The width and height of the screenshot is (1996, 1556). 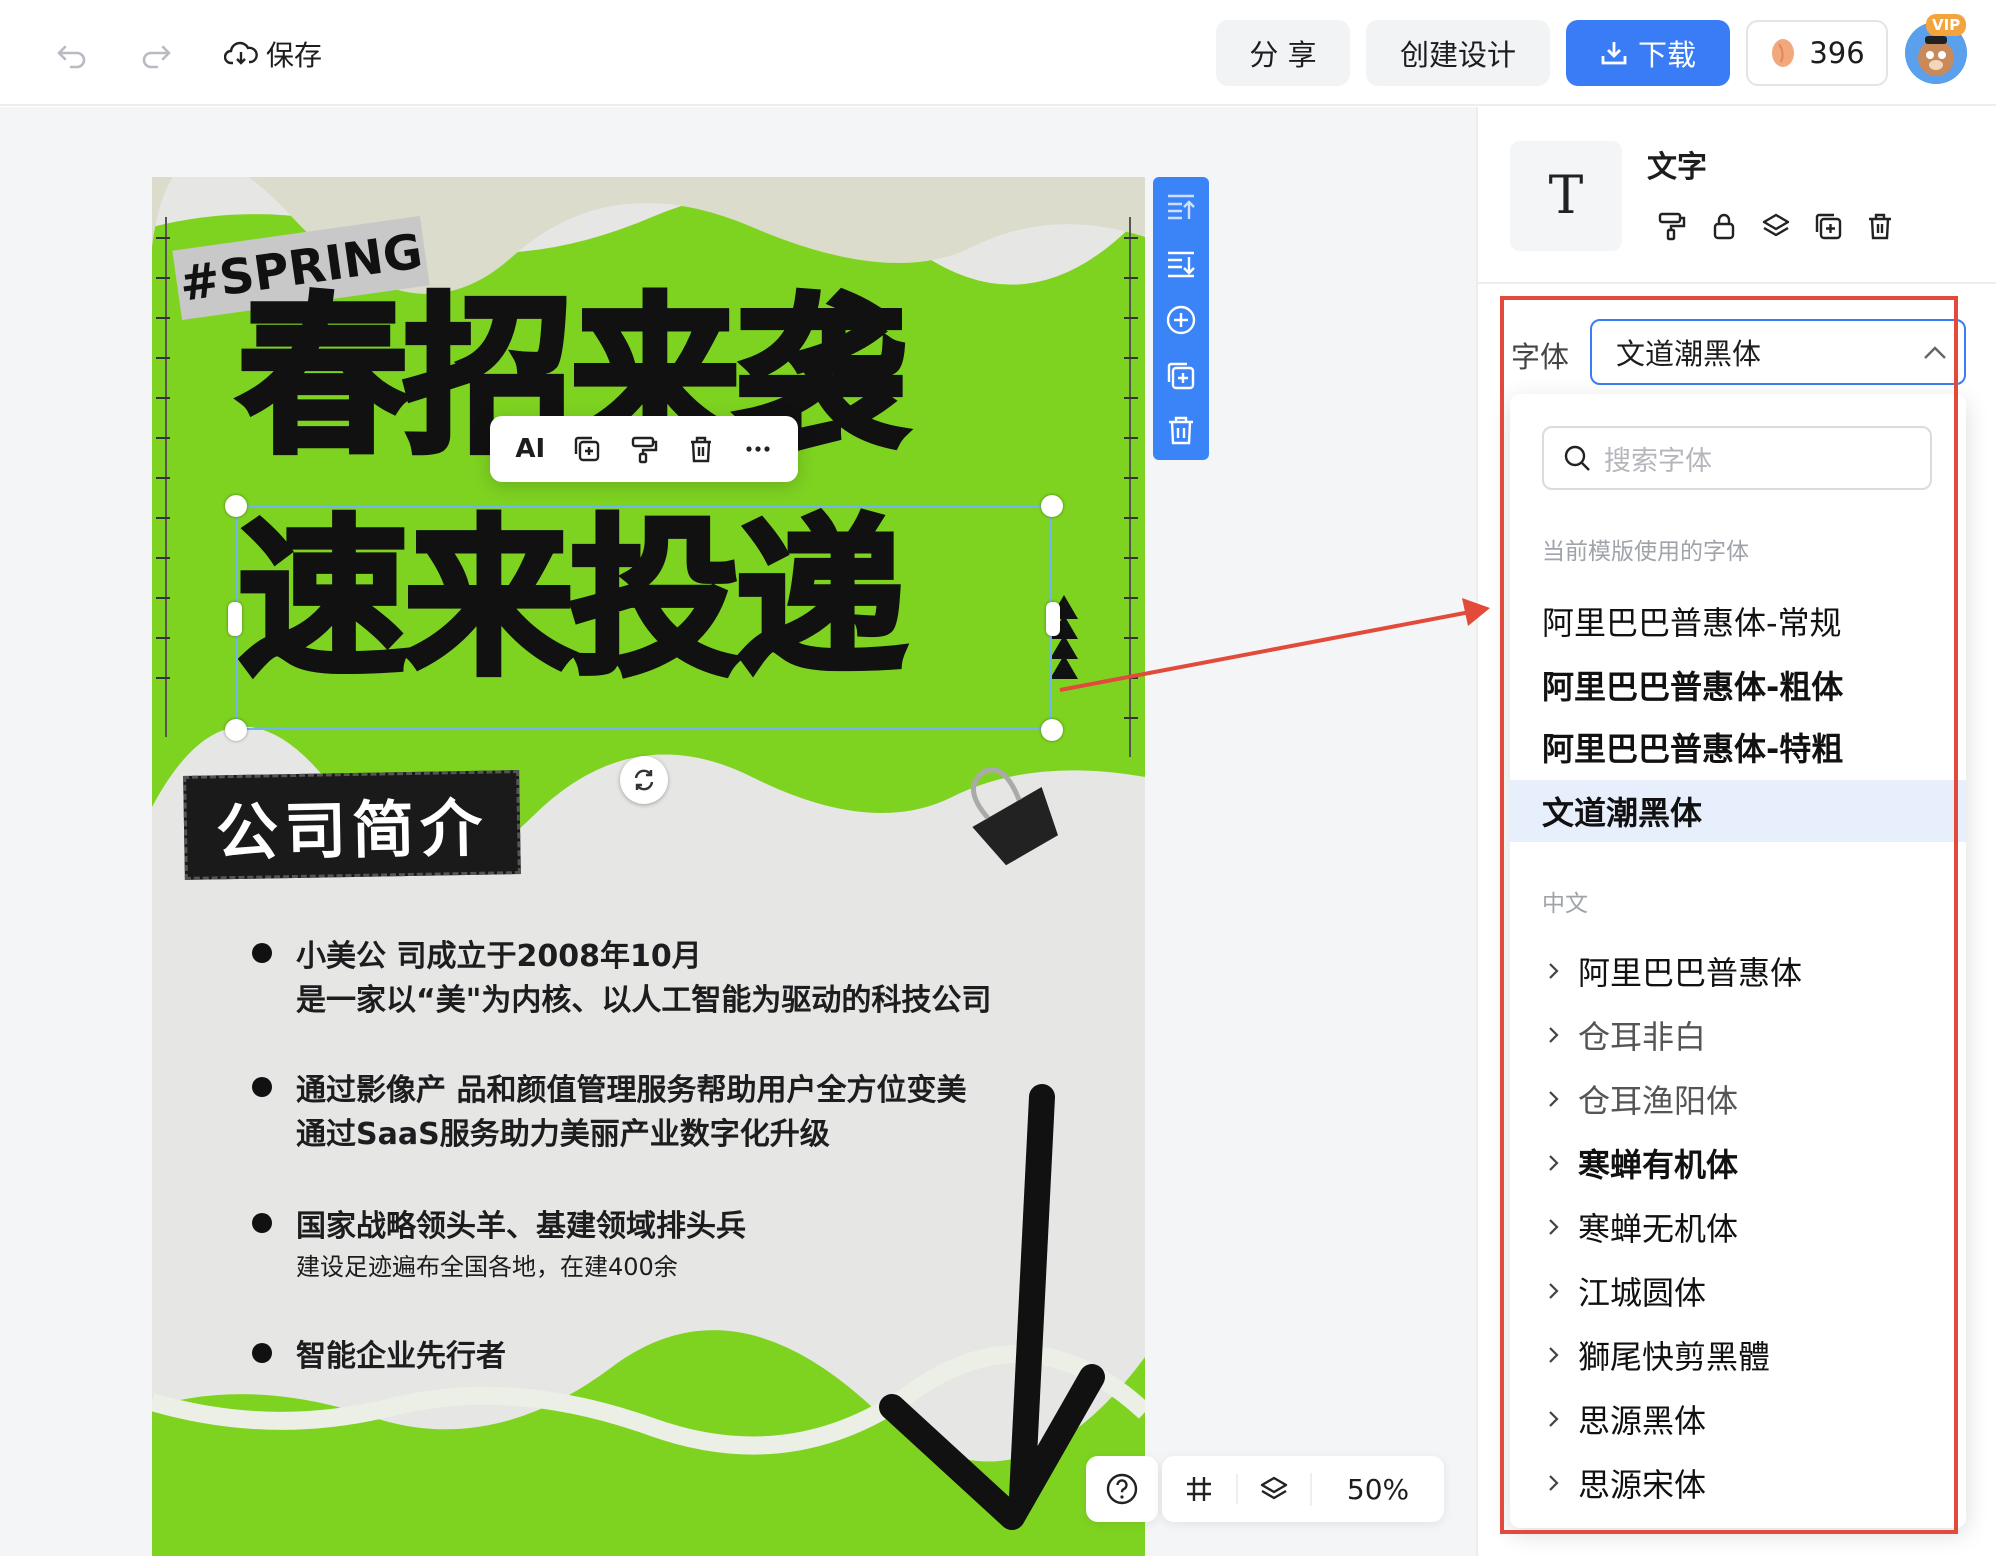 I want to click on add-circle-icon, so click(x=1181, y=320).